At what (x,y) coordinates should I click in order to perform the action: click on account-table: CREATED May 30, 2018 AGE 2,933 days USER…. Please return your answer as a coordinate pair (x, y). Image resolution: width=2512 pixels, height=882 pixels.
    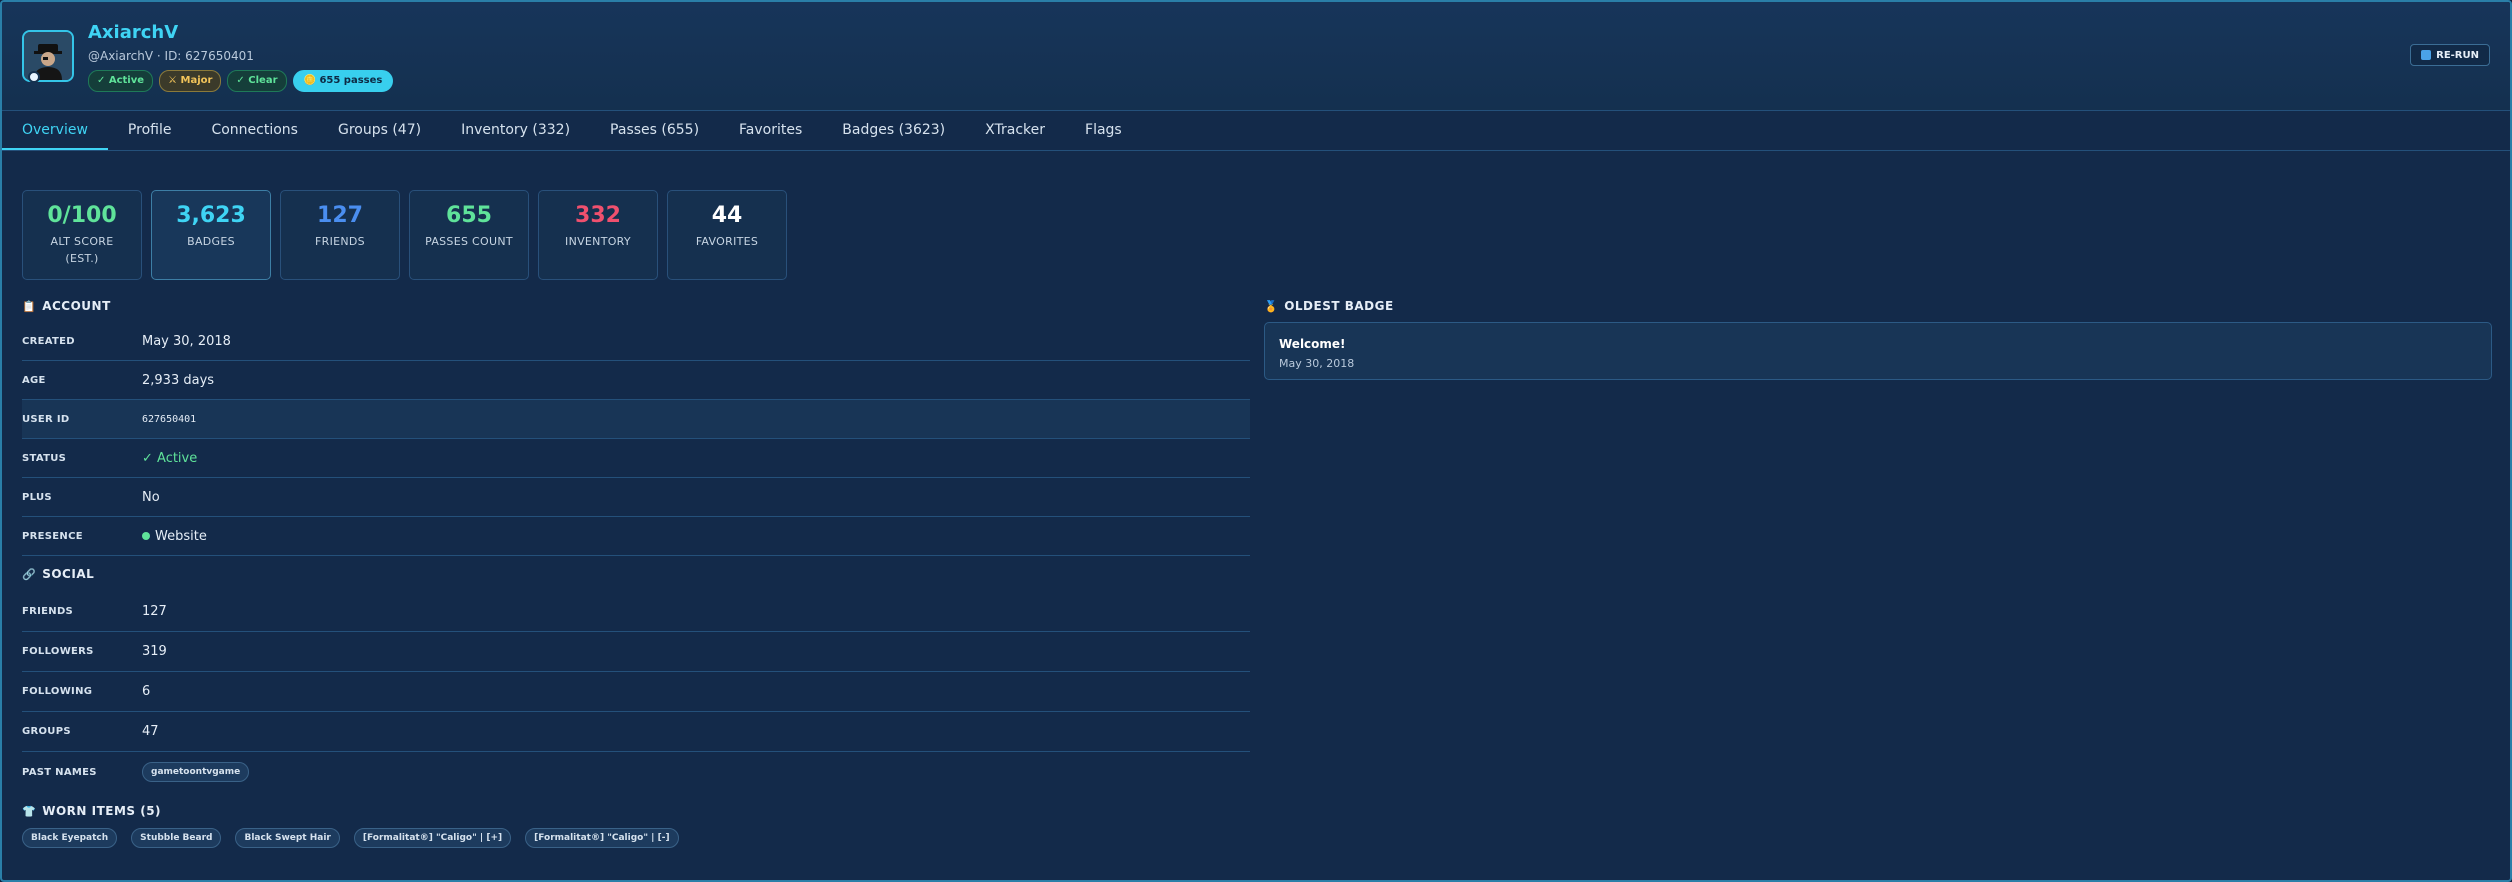
    Looking at the image, I should click on (636, 439).